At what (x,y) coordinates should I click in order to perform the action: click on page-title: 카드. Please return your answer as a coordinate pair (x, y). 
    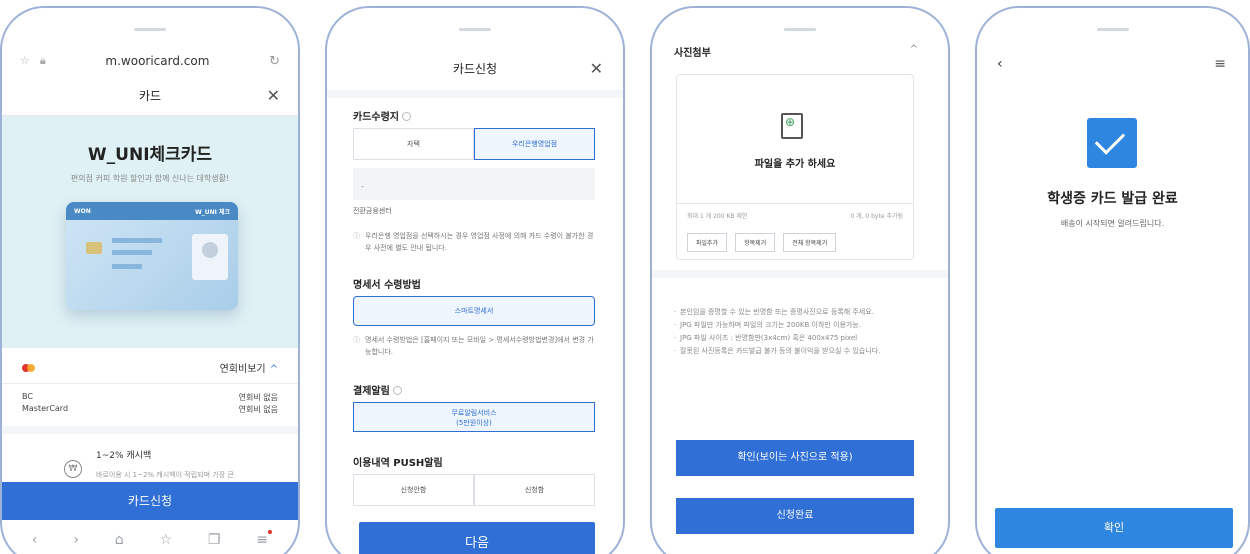
    Looking at the image, I should click on (150, 96).